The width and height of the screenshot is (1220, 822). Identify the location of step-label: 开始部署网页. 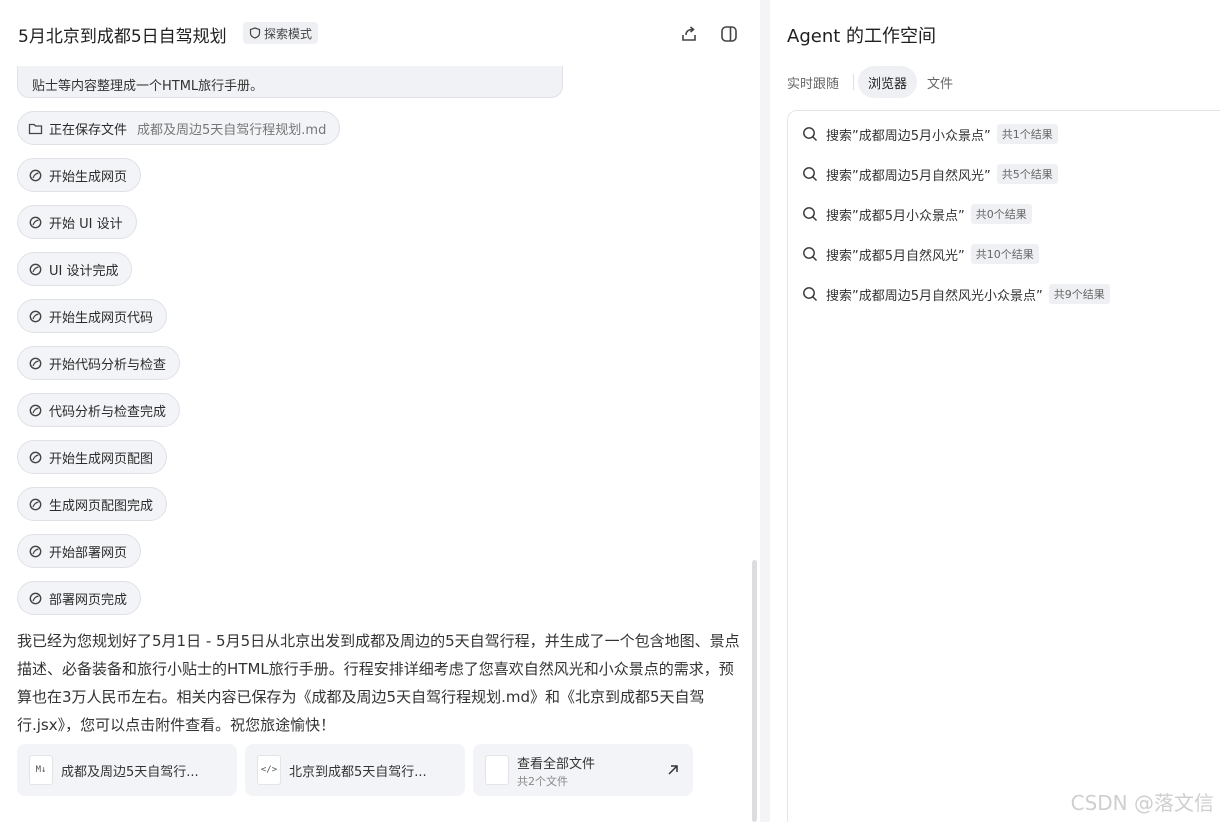
(88, 553).